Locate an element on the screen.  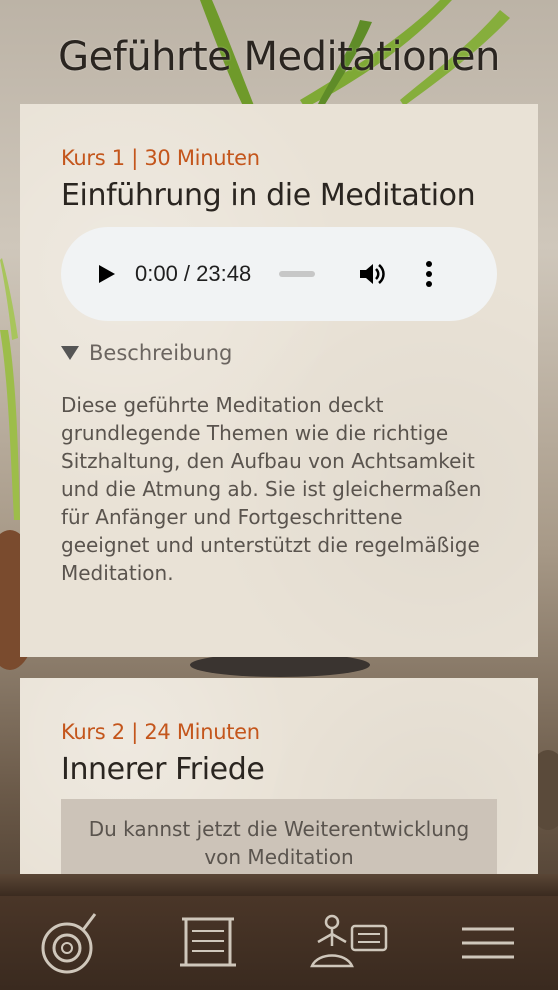
meditator-icon is located at coordinates (348, 941).